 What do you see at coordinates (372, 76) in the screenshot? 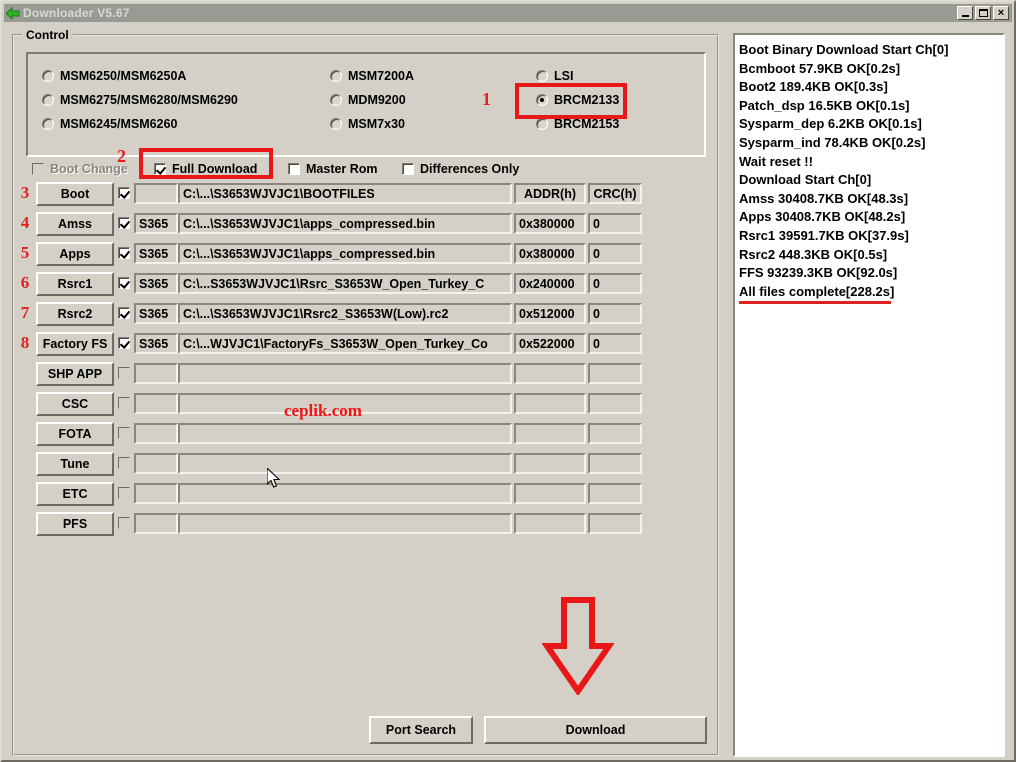
I see `radio-msm7200a: MSM7200A` at bounding box center [372, 76].